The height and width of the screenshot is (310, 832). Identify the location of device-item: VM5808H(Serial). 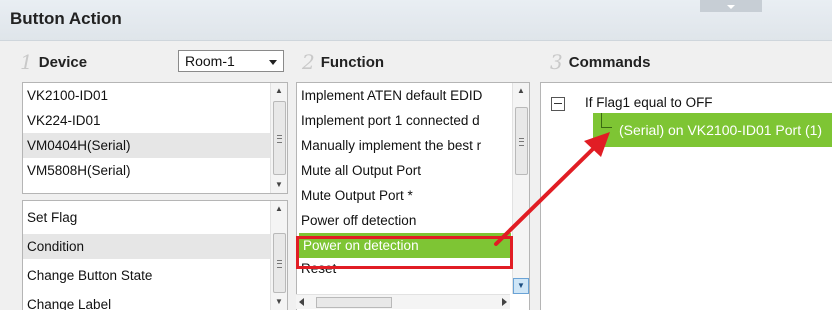
(155, 170).